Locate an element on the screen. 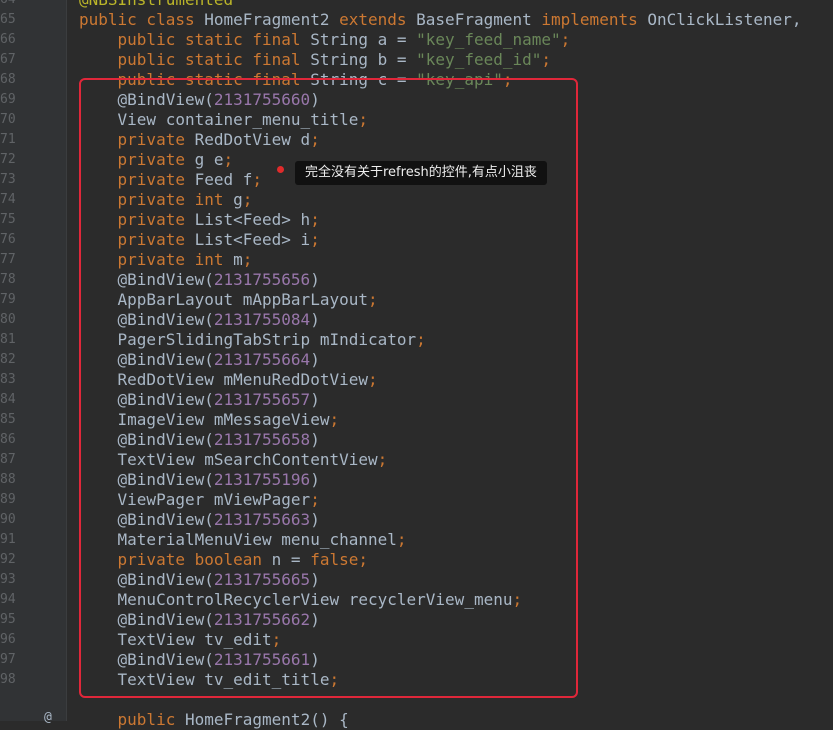  code-token: HomeFragment2() { is located at coordinates (266, 719).